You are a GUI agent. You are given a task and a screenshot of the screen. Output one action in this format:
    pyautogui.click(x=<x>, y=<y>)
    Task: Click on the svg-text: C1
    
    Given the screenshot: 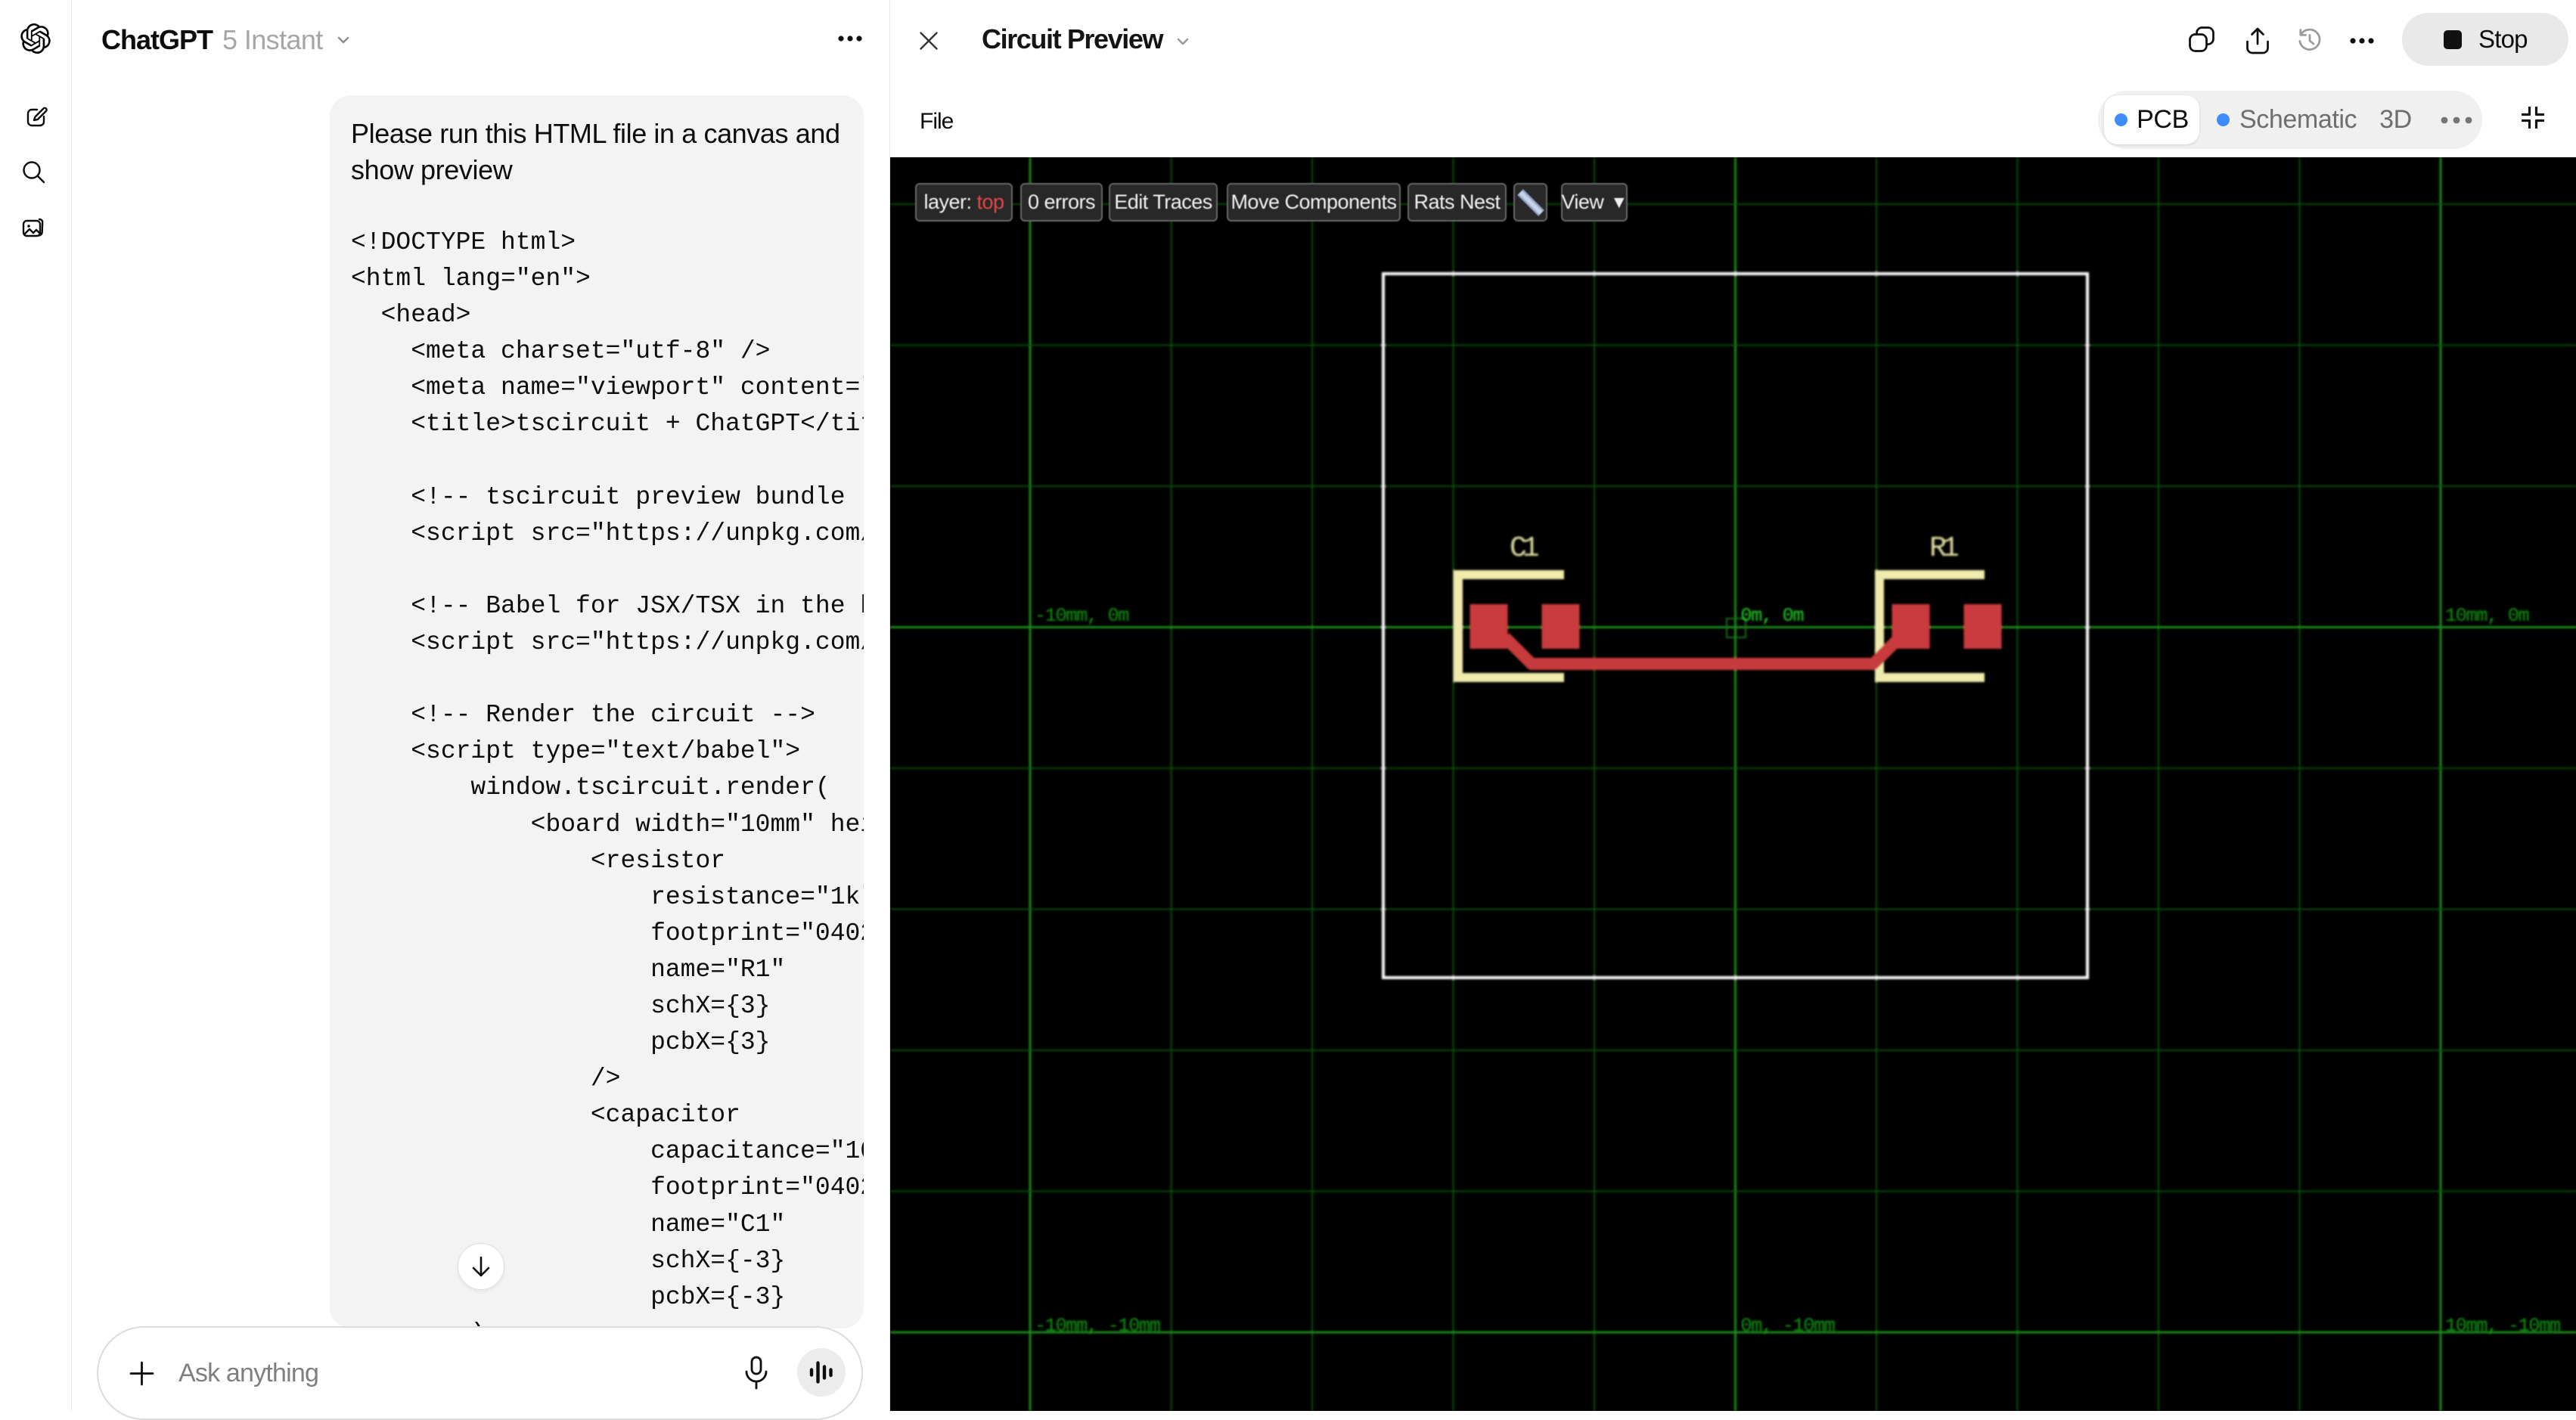 What is the action you would take?
    pyautogui.click(x=1524, y=548)
    